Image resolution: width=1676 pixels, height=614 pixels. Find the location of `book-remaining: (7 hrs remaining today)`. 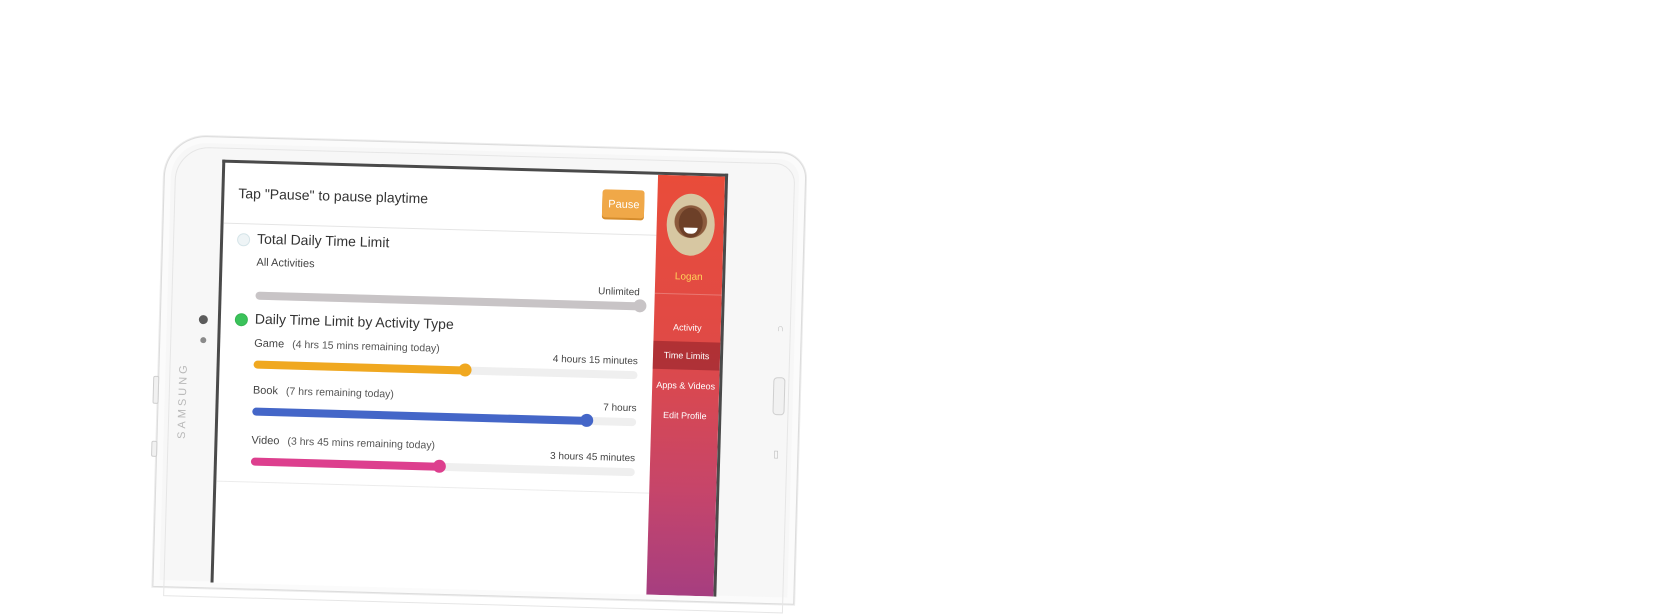

book-remaining: (7 hrs remaining today) is located at coordinates (340, 393).